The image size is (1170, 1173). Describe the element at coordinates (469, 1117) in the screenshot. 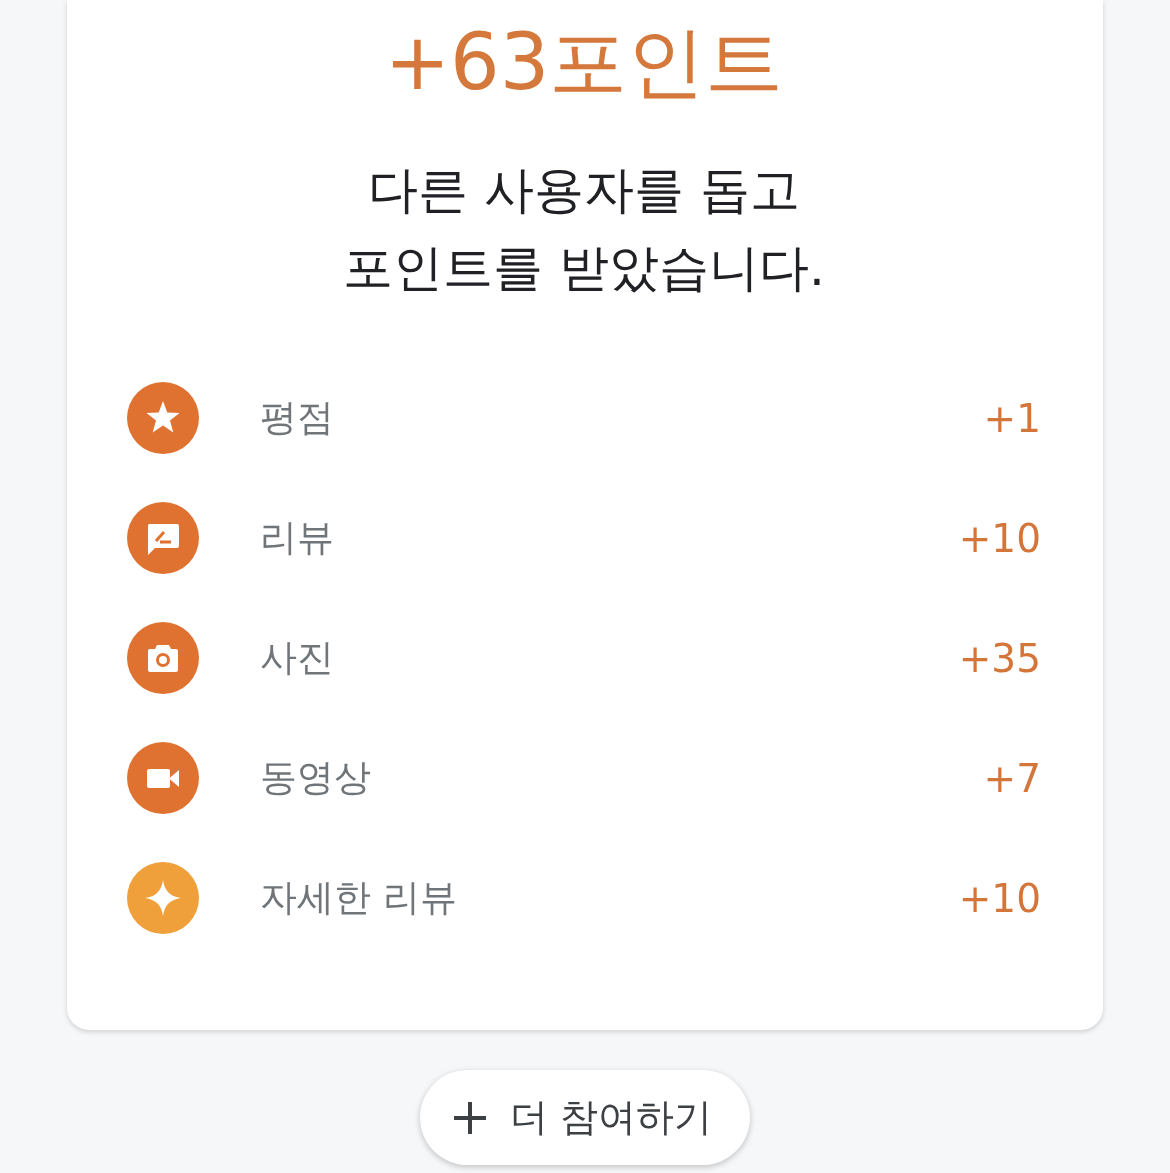

I see `plus-icon` at that location.